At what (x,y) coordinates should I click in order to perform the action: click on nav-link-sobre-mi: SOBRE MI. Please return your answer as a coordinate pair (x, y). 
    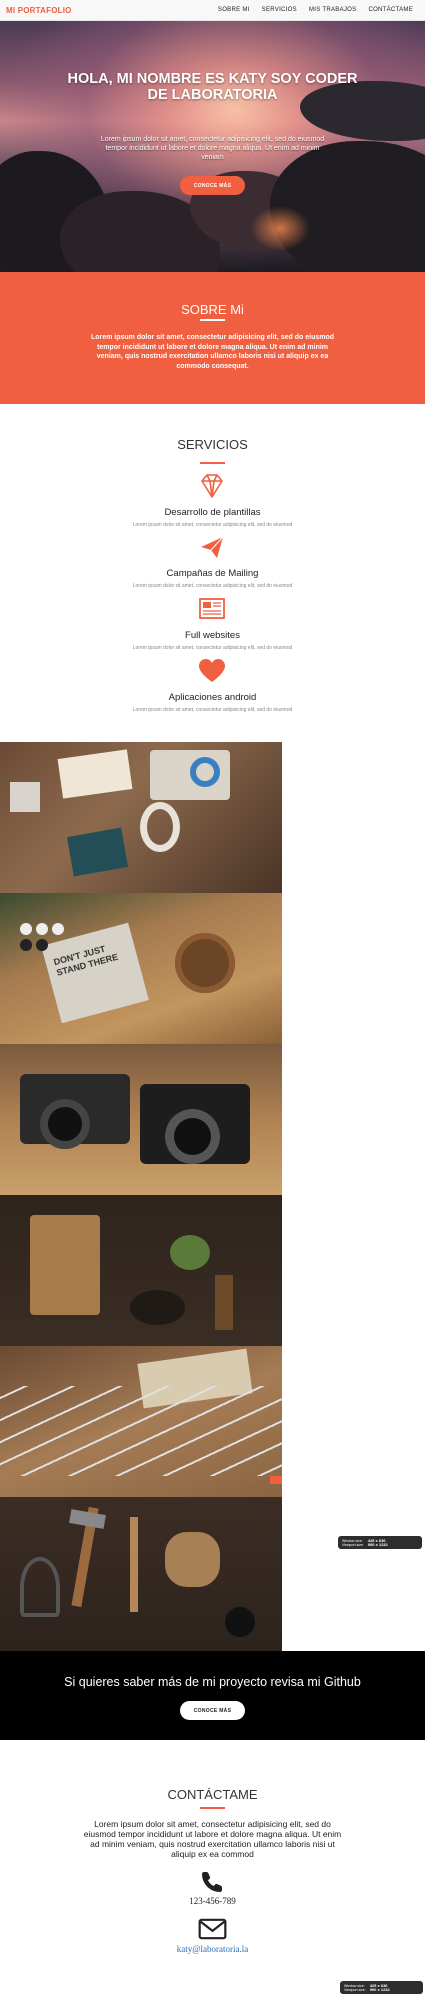
    Looking at the image, I should click on (234, 10).